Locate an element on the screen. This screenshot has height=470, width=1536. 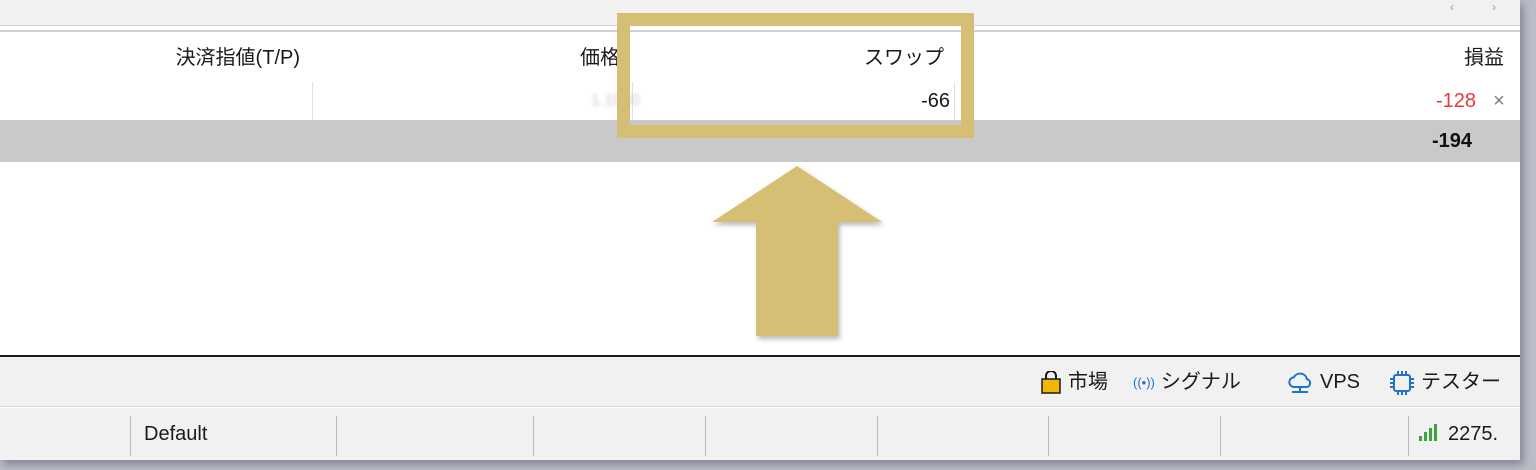
signal-label: シグナル is located at coordinates (1200, 382).